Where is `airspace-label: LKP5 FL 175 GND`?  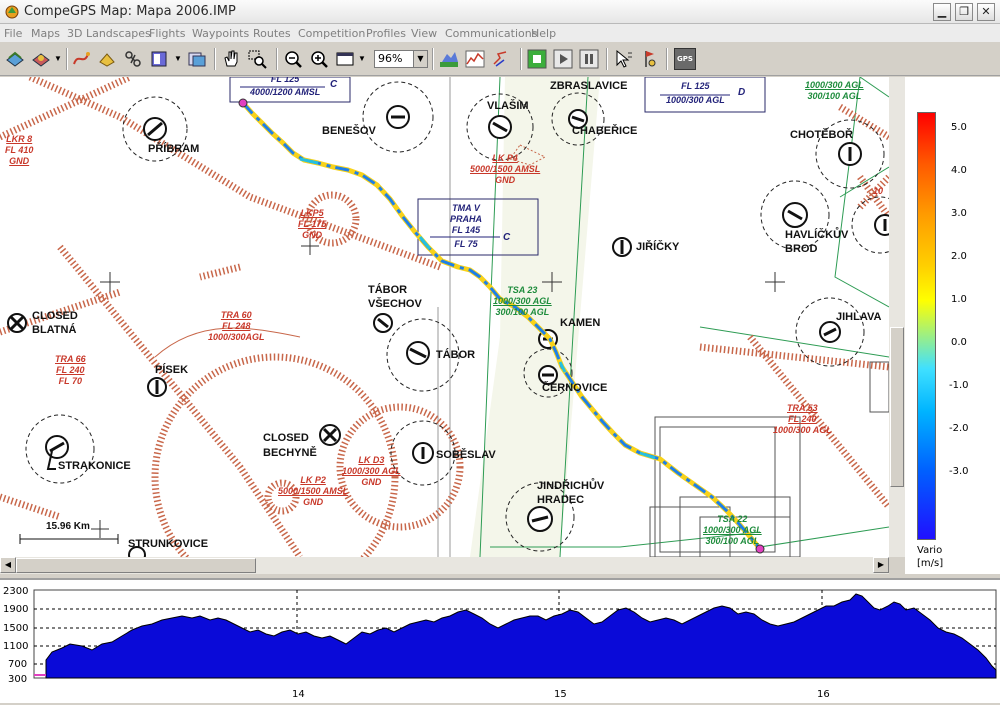
airspace-label: LKP5 FL 175 GND is located at coordinates (312, 224).